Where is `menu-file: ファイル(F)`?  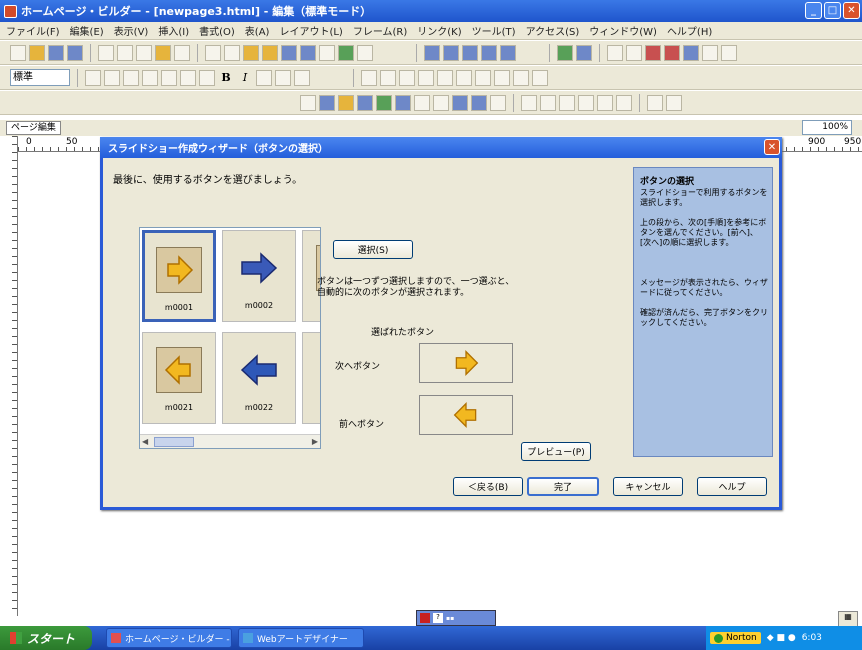 menu-file: ファイル(F) is located at coordinates (33, 30).